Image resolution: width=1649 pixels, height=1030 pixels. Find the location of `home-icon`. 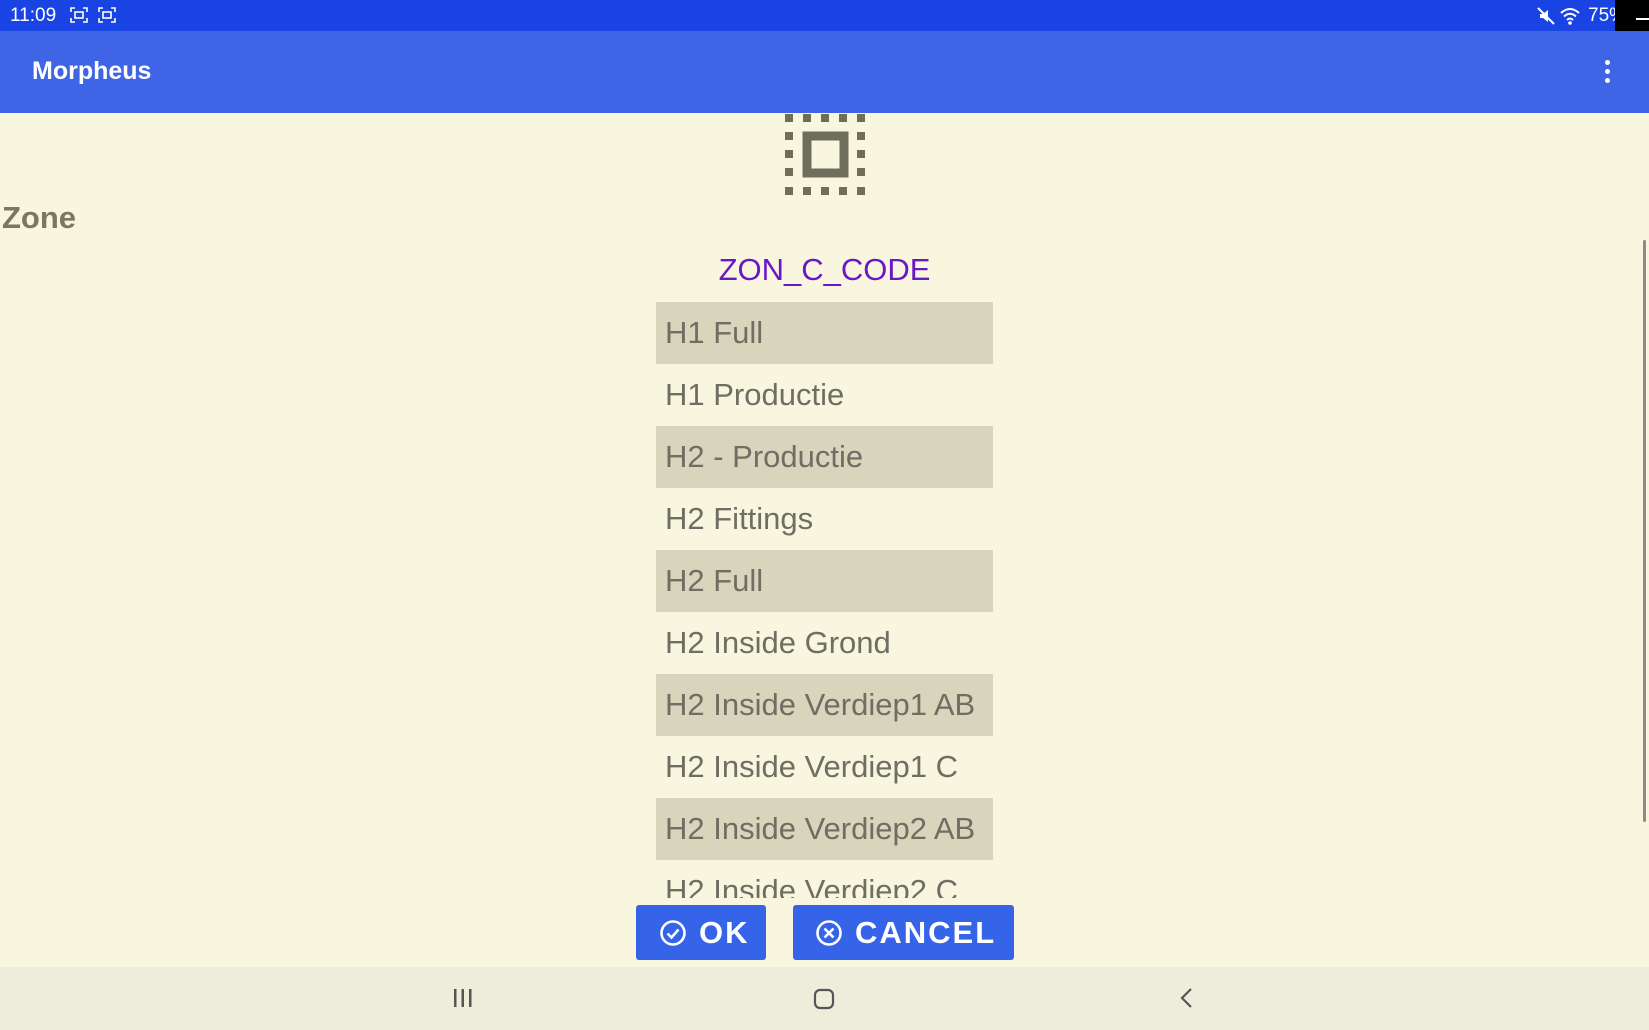

home-icon is located at coordinates (824, 999).